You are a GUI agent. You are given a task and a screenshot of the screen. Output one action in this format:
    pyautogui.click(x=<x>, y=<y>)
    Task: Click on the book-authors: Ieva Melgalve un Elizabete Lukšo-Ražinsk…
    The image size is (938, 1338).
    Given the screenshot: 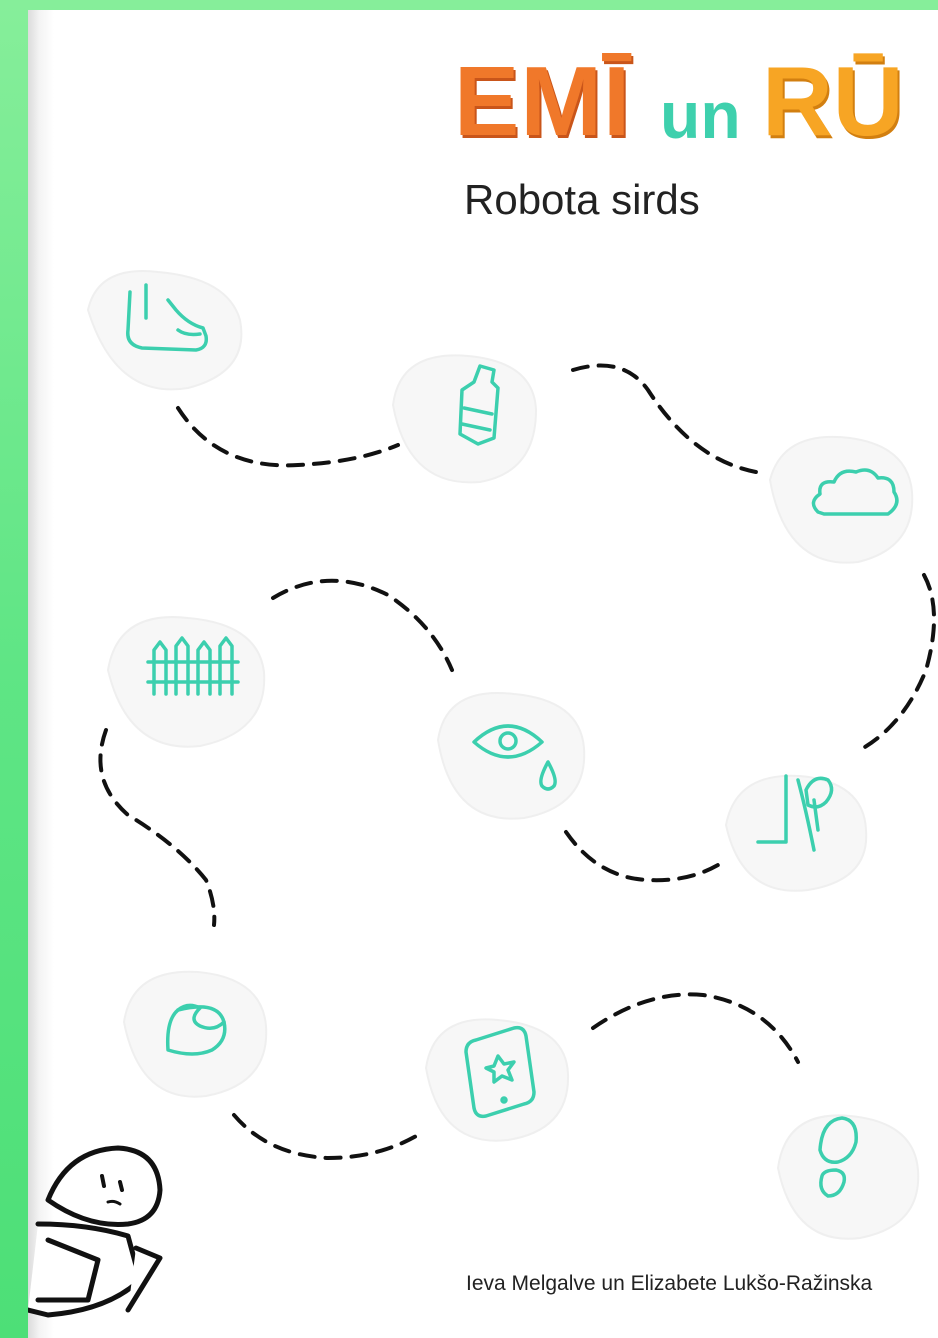 What is the action you would take?
    pyautogui.click(x=669, y=1283)
    